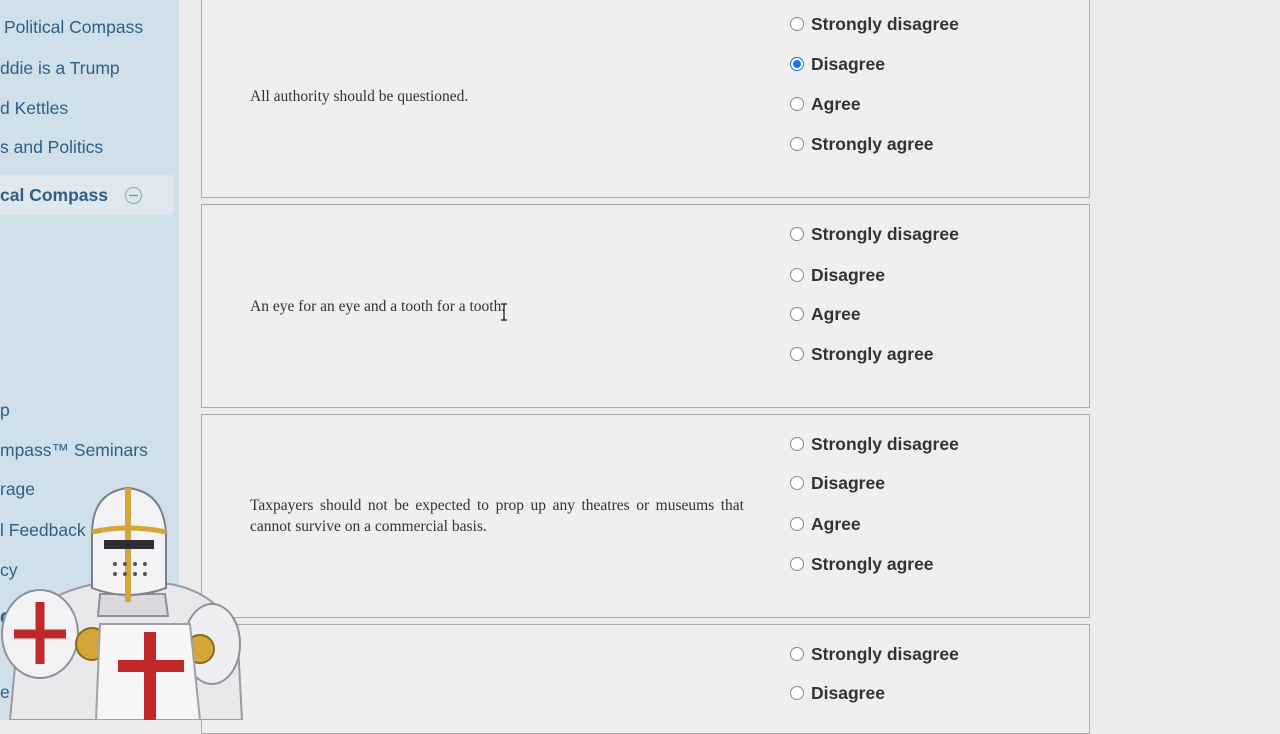  I want to click on question-text: All authority should be questioned., so click(359, 96).